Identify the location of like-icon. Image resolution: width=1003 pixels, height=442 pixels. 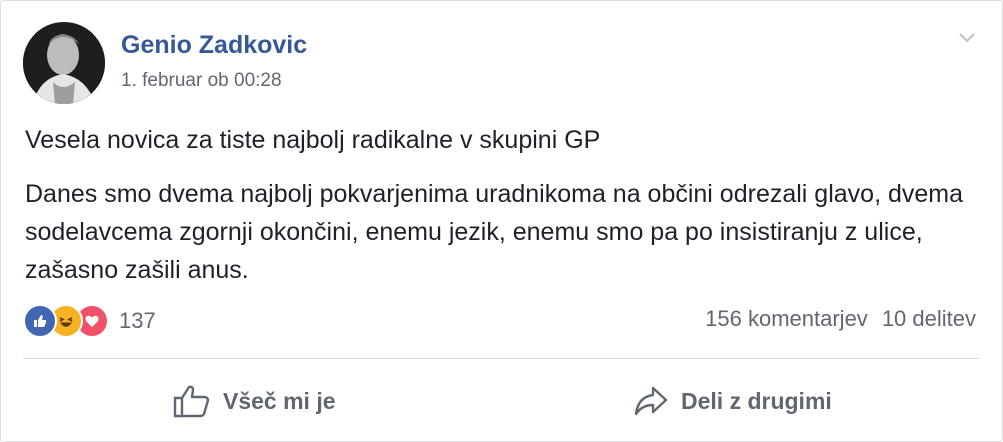
(40, 321).